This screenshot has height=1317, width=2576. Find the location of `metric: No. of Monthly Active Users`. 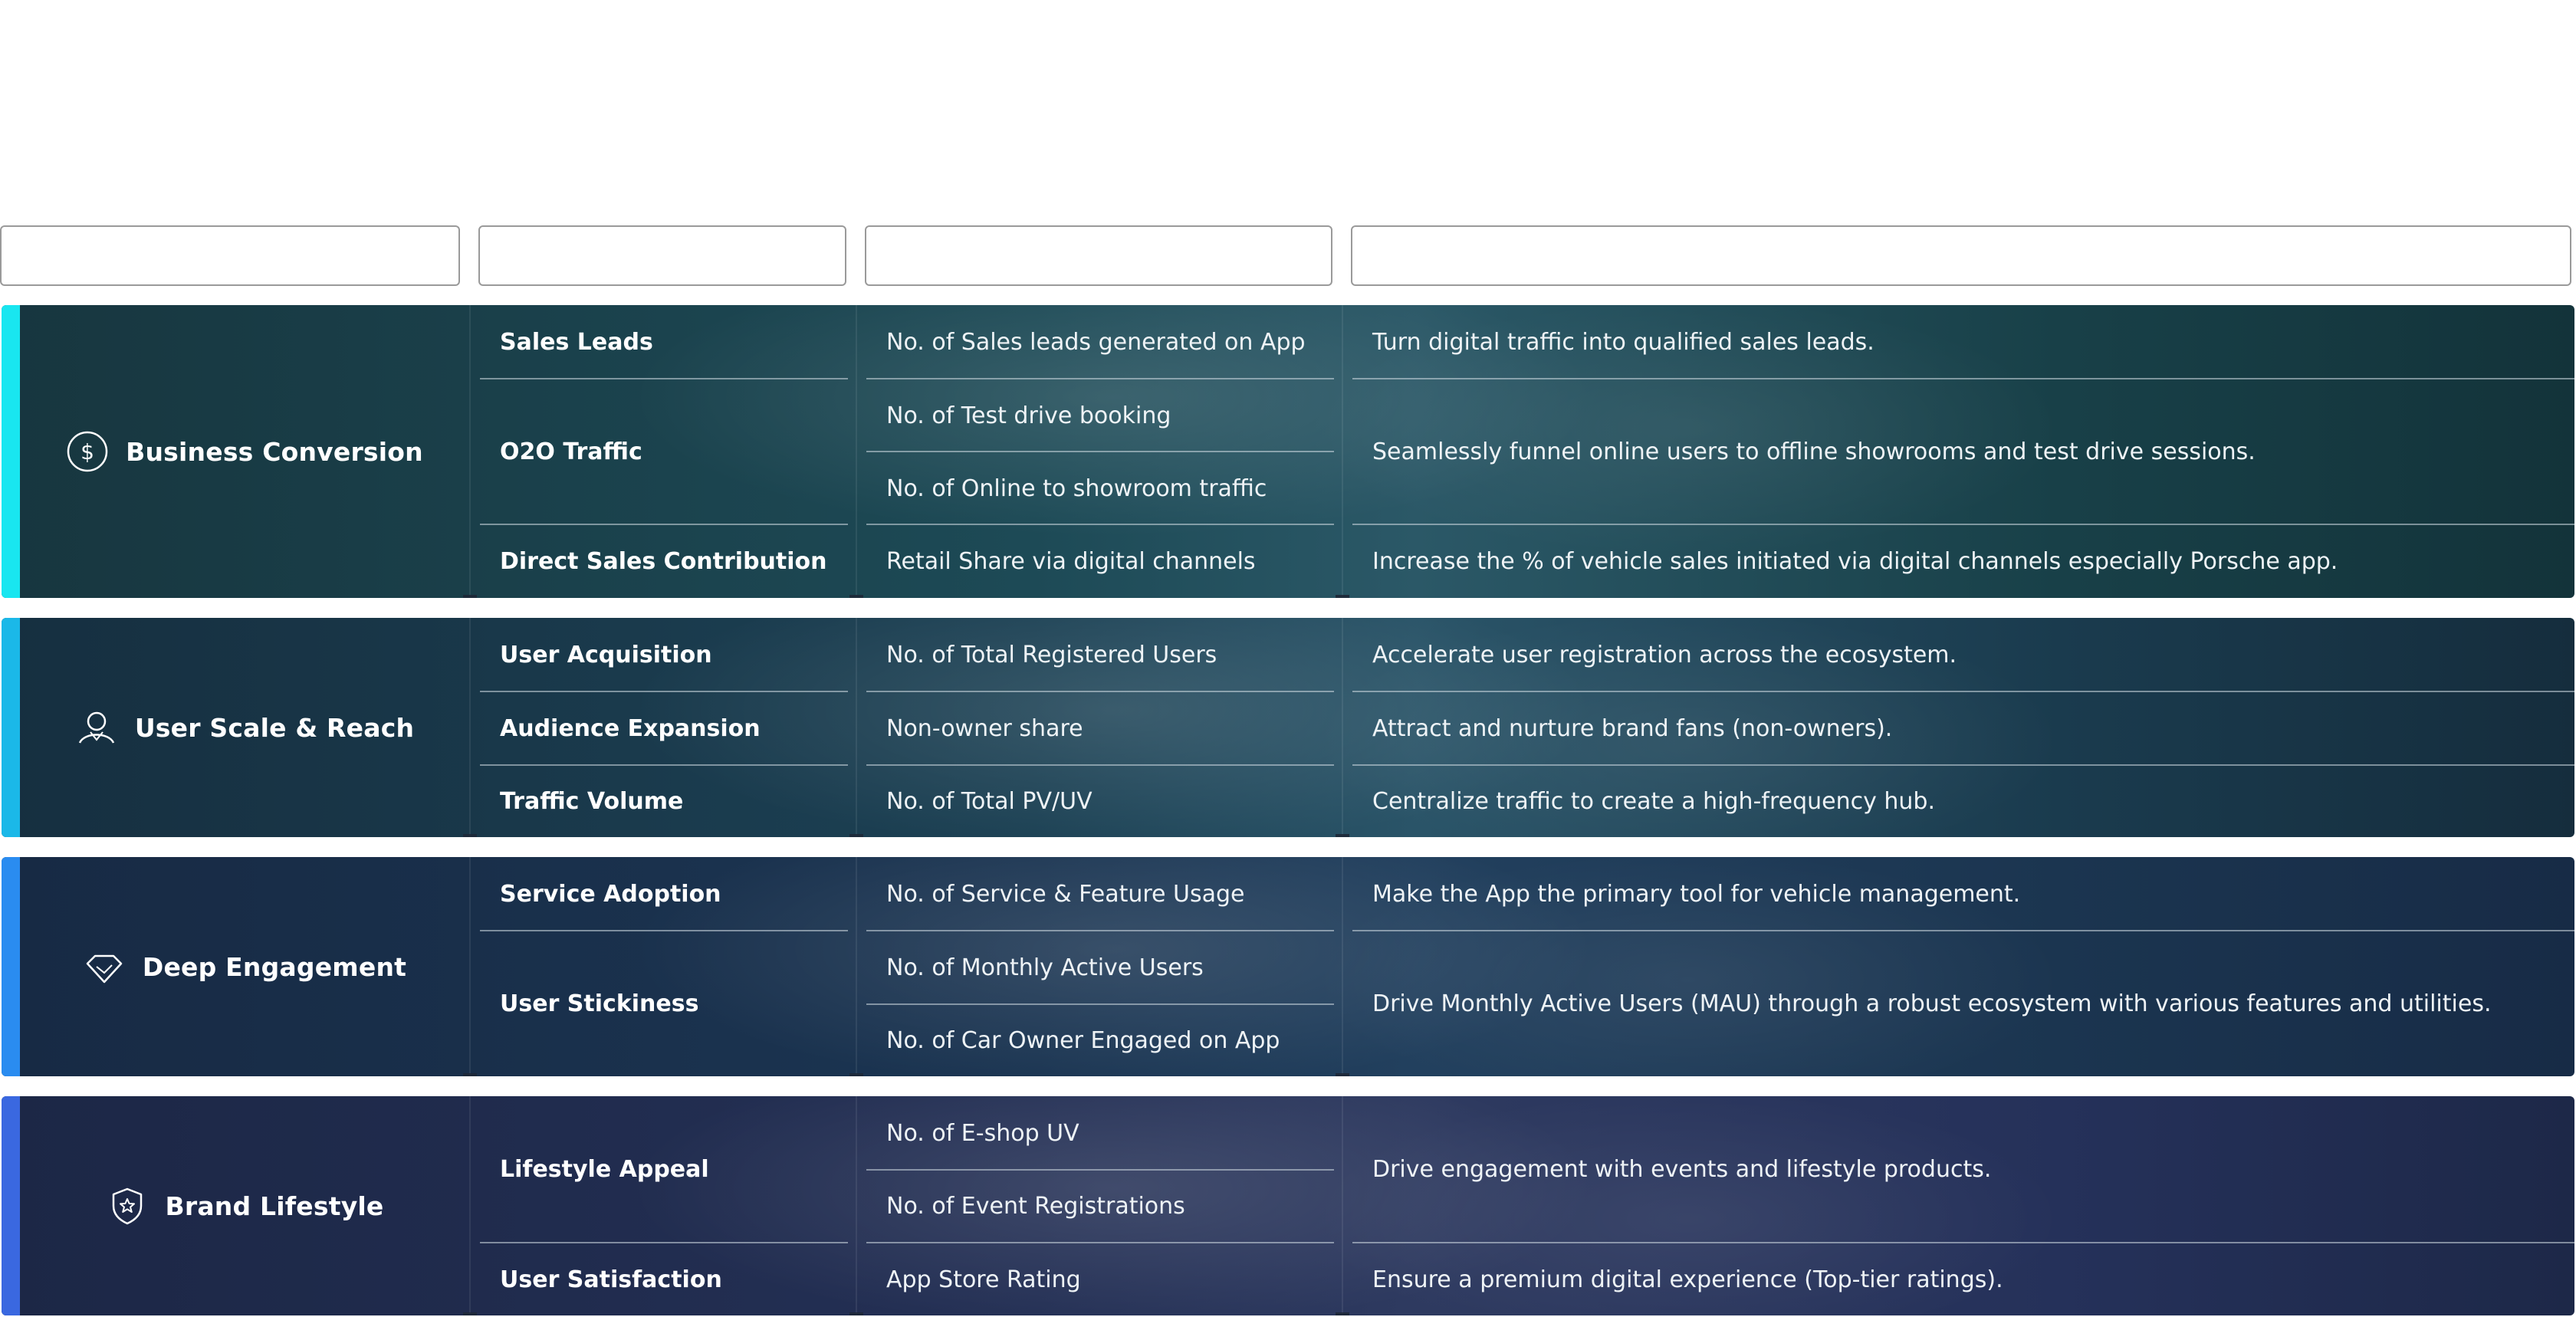

metric: No. of Monthly Active Users is located at coordinates (1045, 968).